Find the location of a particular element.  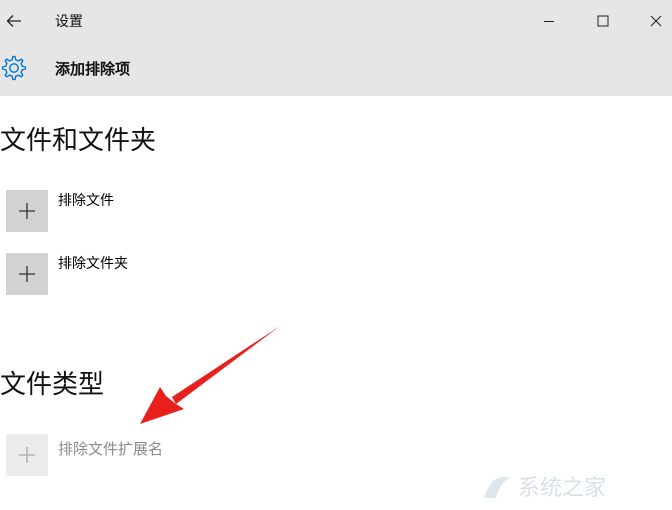

exclude-extension-label: 排除文件扩展名 is located at coordinates (111, 449).